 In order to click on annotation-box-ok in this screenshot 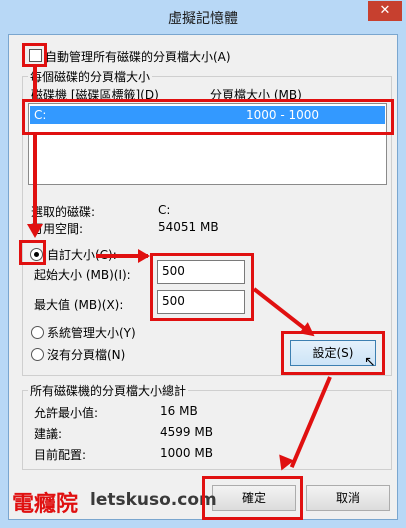, I will do `click(252, 498)`.